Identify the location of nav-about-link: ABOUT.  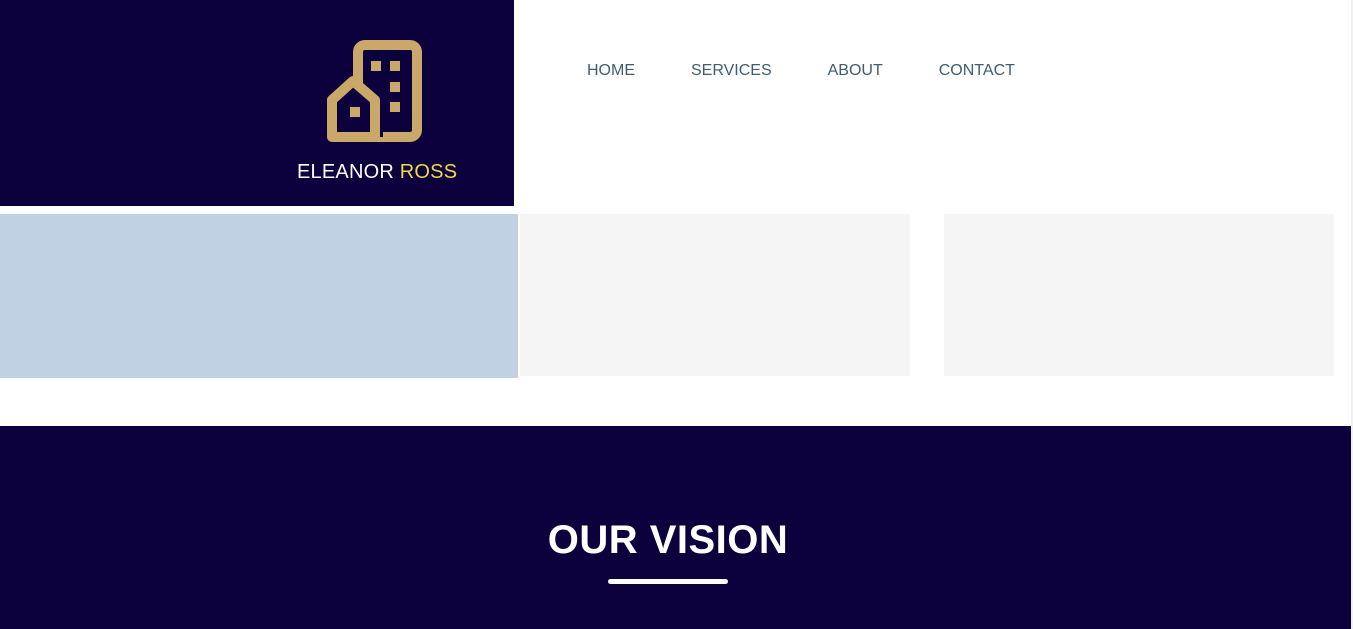
(855, 71).